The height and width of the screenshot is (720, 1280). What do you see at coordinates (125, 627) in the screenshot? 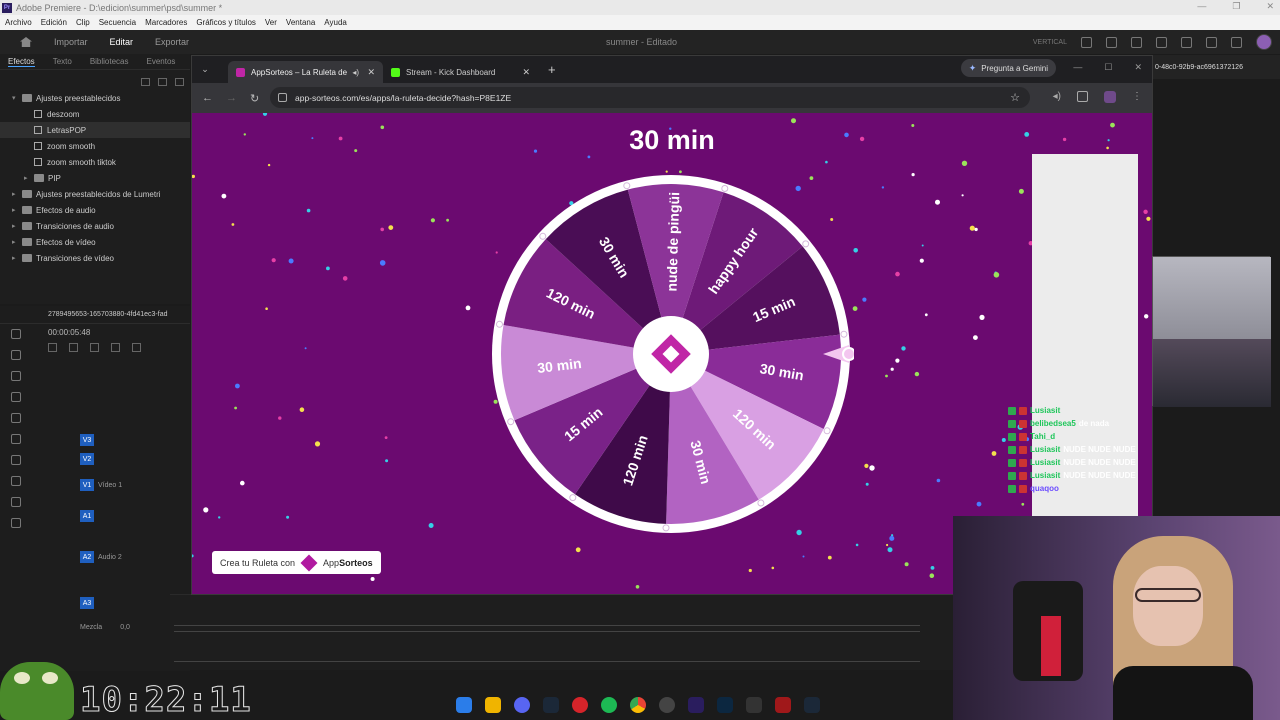
I see `mix-value: 0,0` at bounding box center [125, 627].